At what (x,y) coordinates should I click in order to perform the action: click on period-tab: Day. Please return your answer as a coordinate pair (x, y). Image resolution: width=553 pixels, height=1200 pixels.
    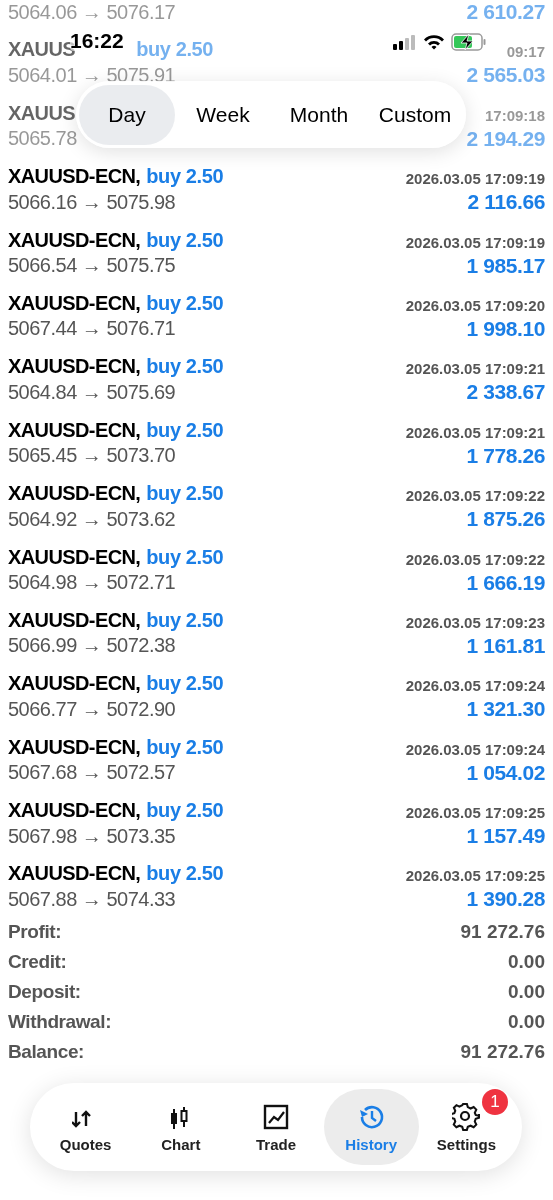
    Looking at the image, I should click on (127, 114).